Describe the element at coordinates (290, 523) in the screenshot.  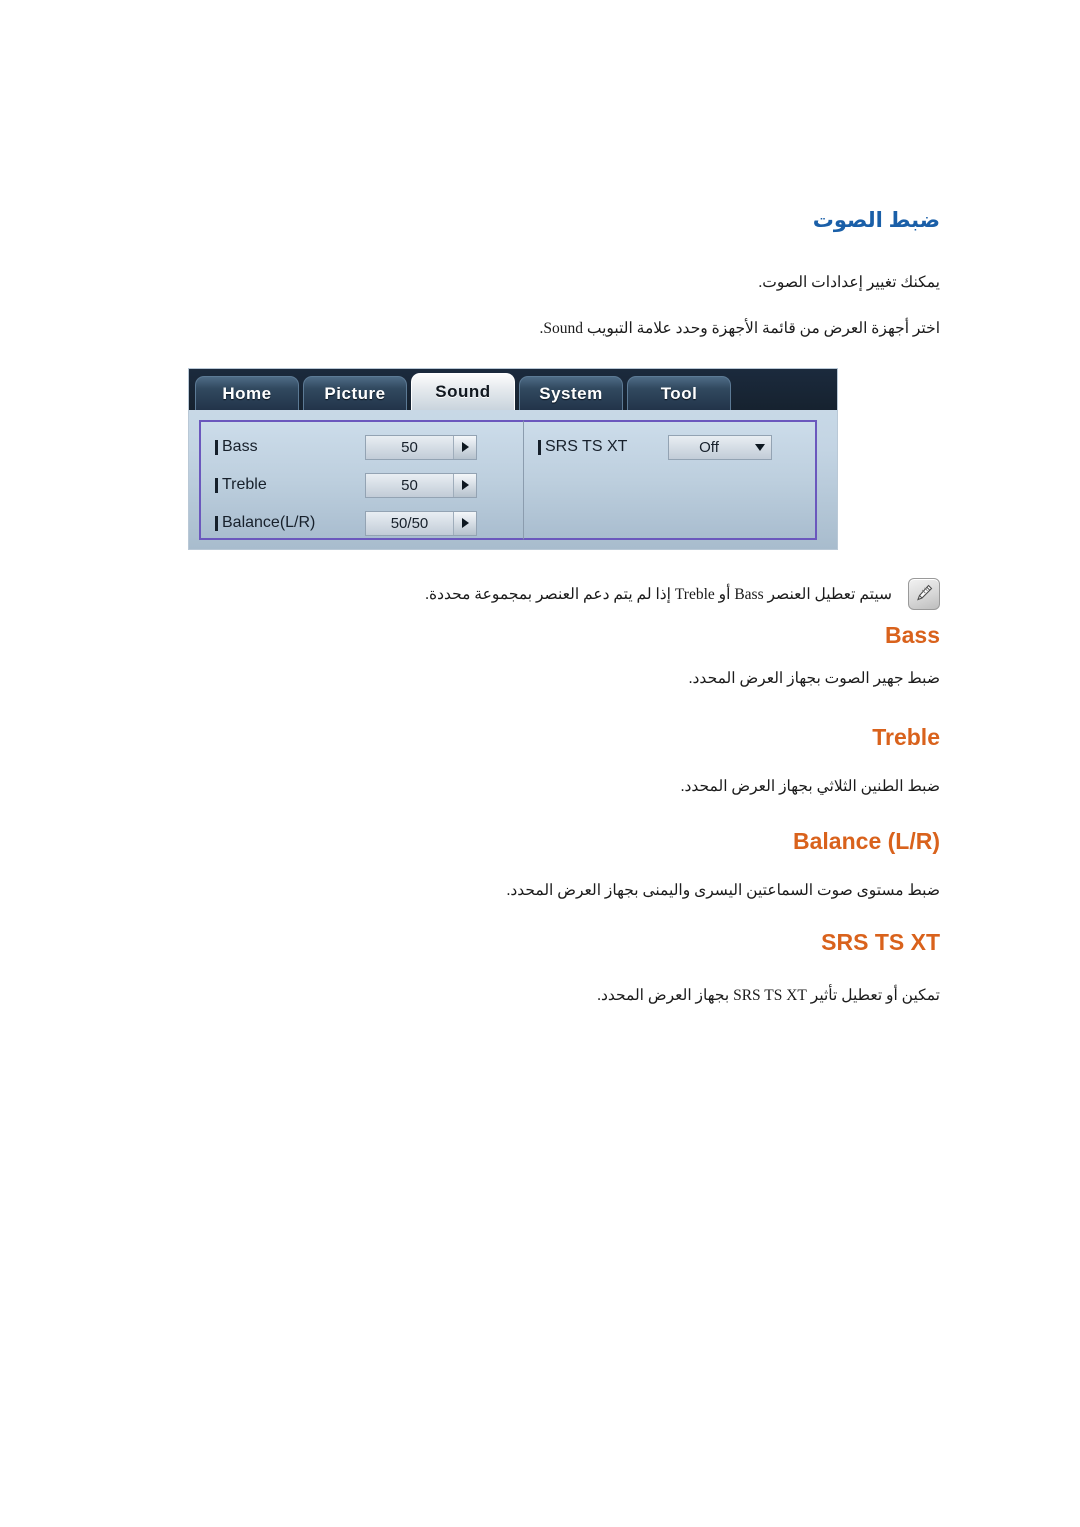
I see `balance-label: Balance(L/R)` at that location.